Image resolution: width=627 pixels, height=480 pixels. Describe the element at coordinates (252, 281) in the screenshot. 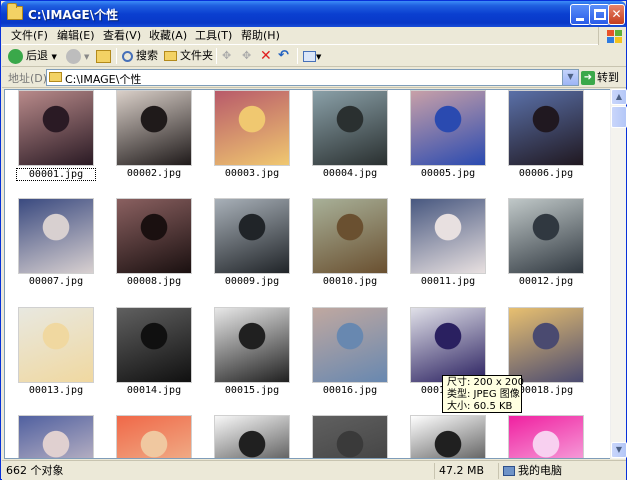

I see `thumbnail-filename: 00009.jpg` at that location.